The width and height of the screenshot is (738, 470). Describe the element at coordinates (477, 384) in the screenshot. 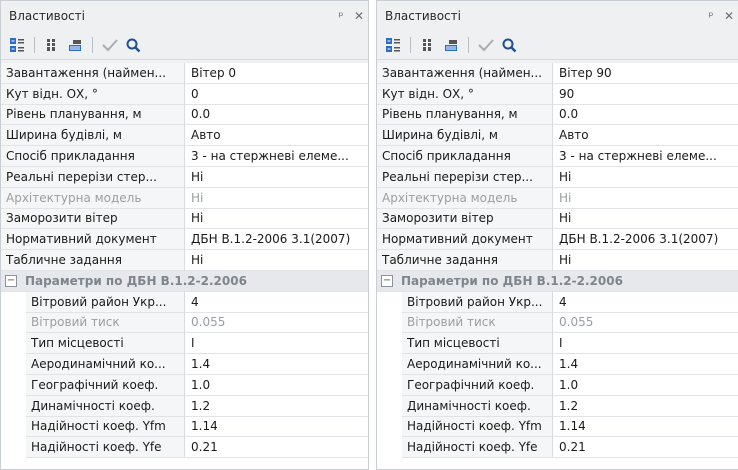

I see `property-name: Географічний коеф.` at that location.